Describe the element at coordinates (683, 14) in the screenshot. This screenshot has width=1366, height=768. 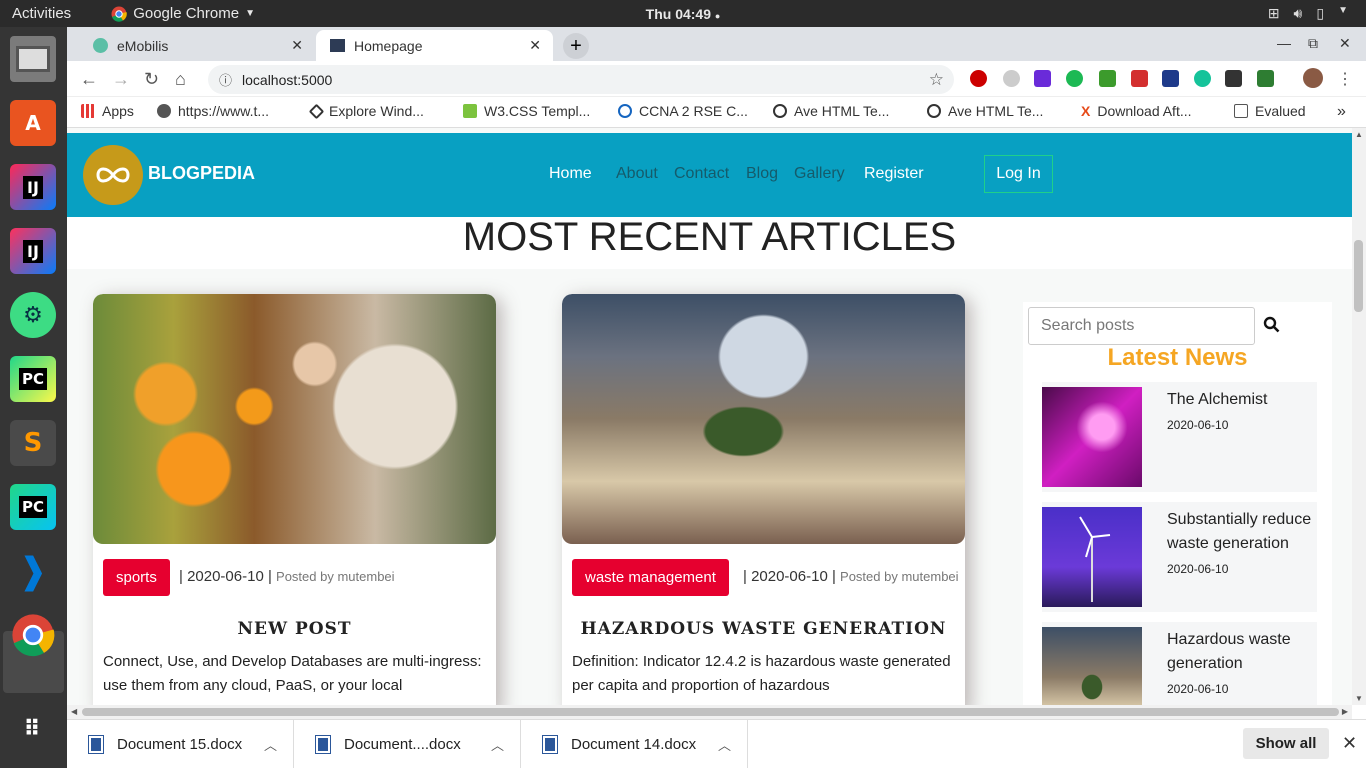
I see `clock: Thu 04:49 ●` at that location.